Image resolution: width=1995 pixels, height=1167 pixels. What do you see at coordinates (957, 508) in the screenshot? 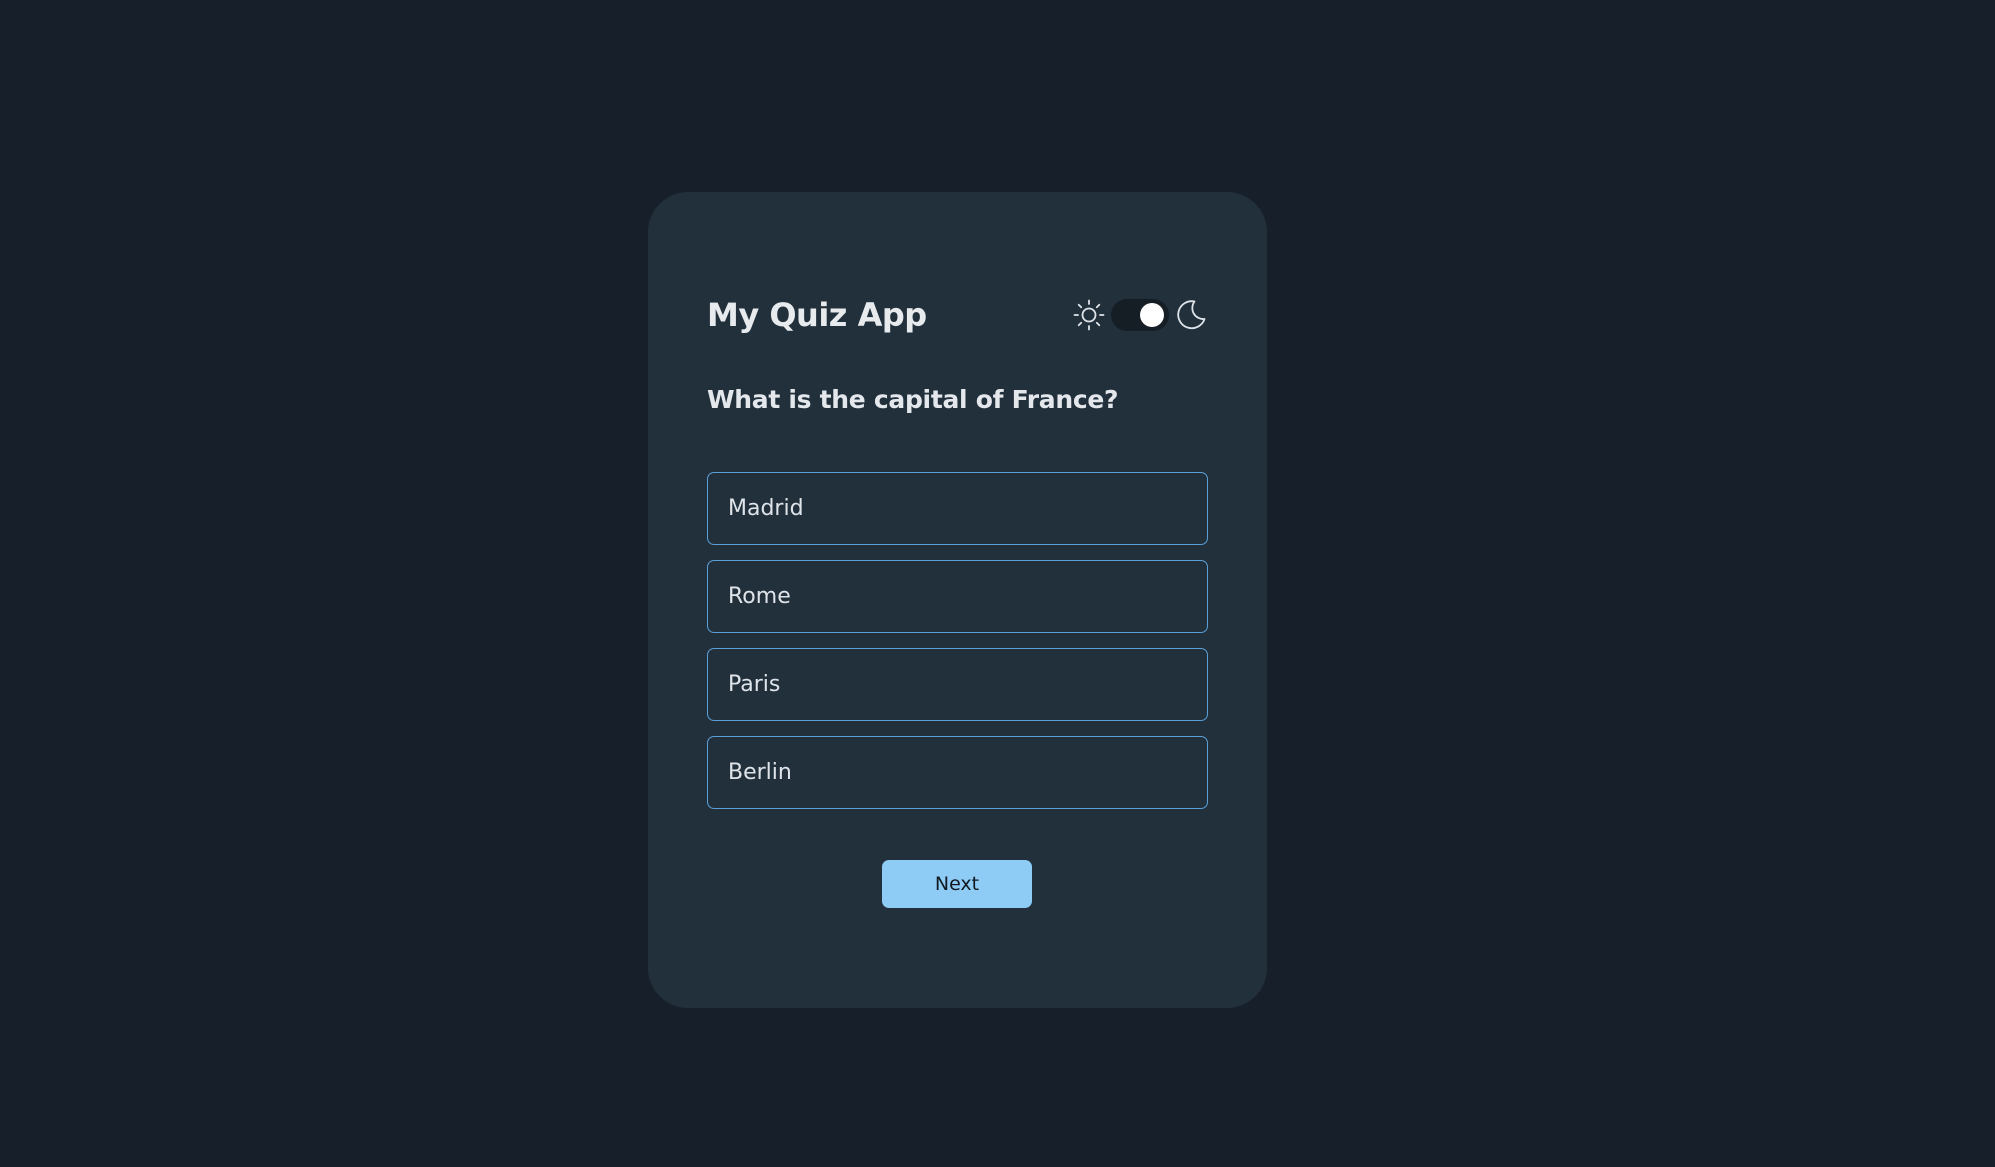
I see `answer-option-madrid: Madrid` at bounding box center [957, 508].